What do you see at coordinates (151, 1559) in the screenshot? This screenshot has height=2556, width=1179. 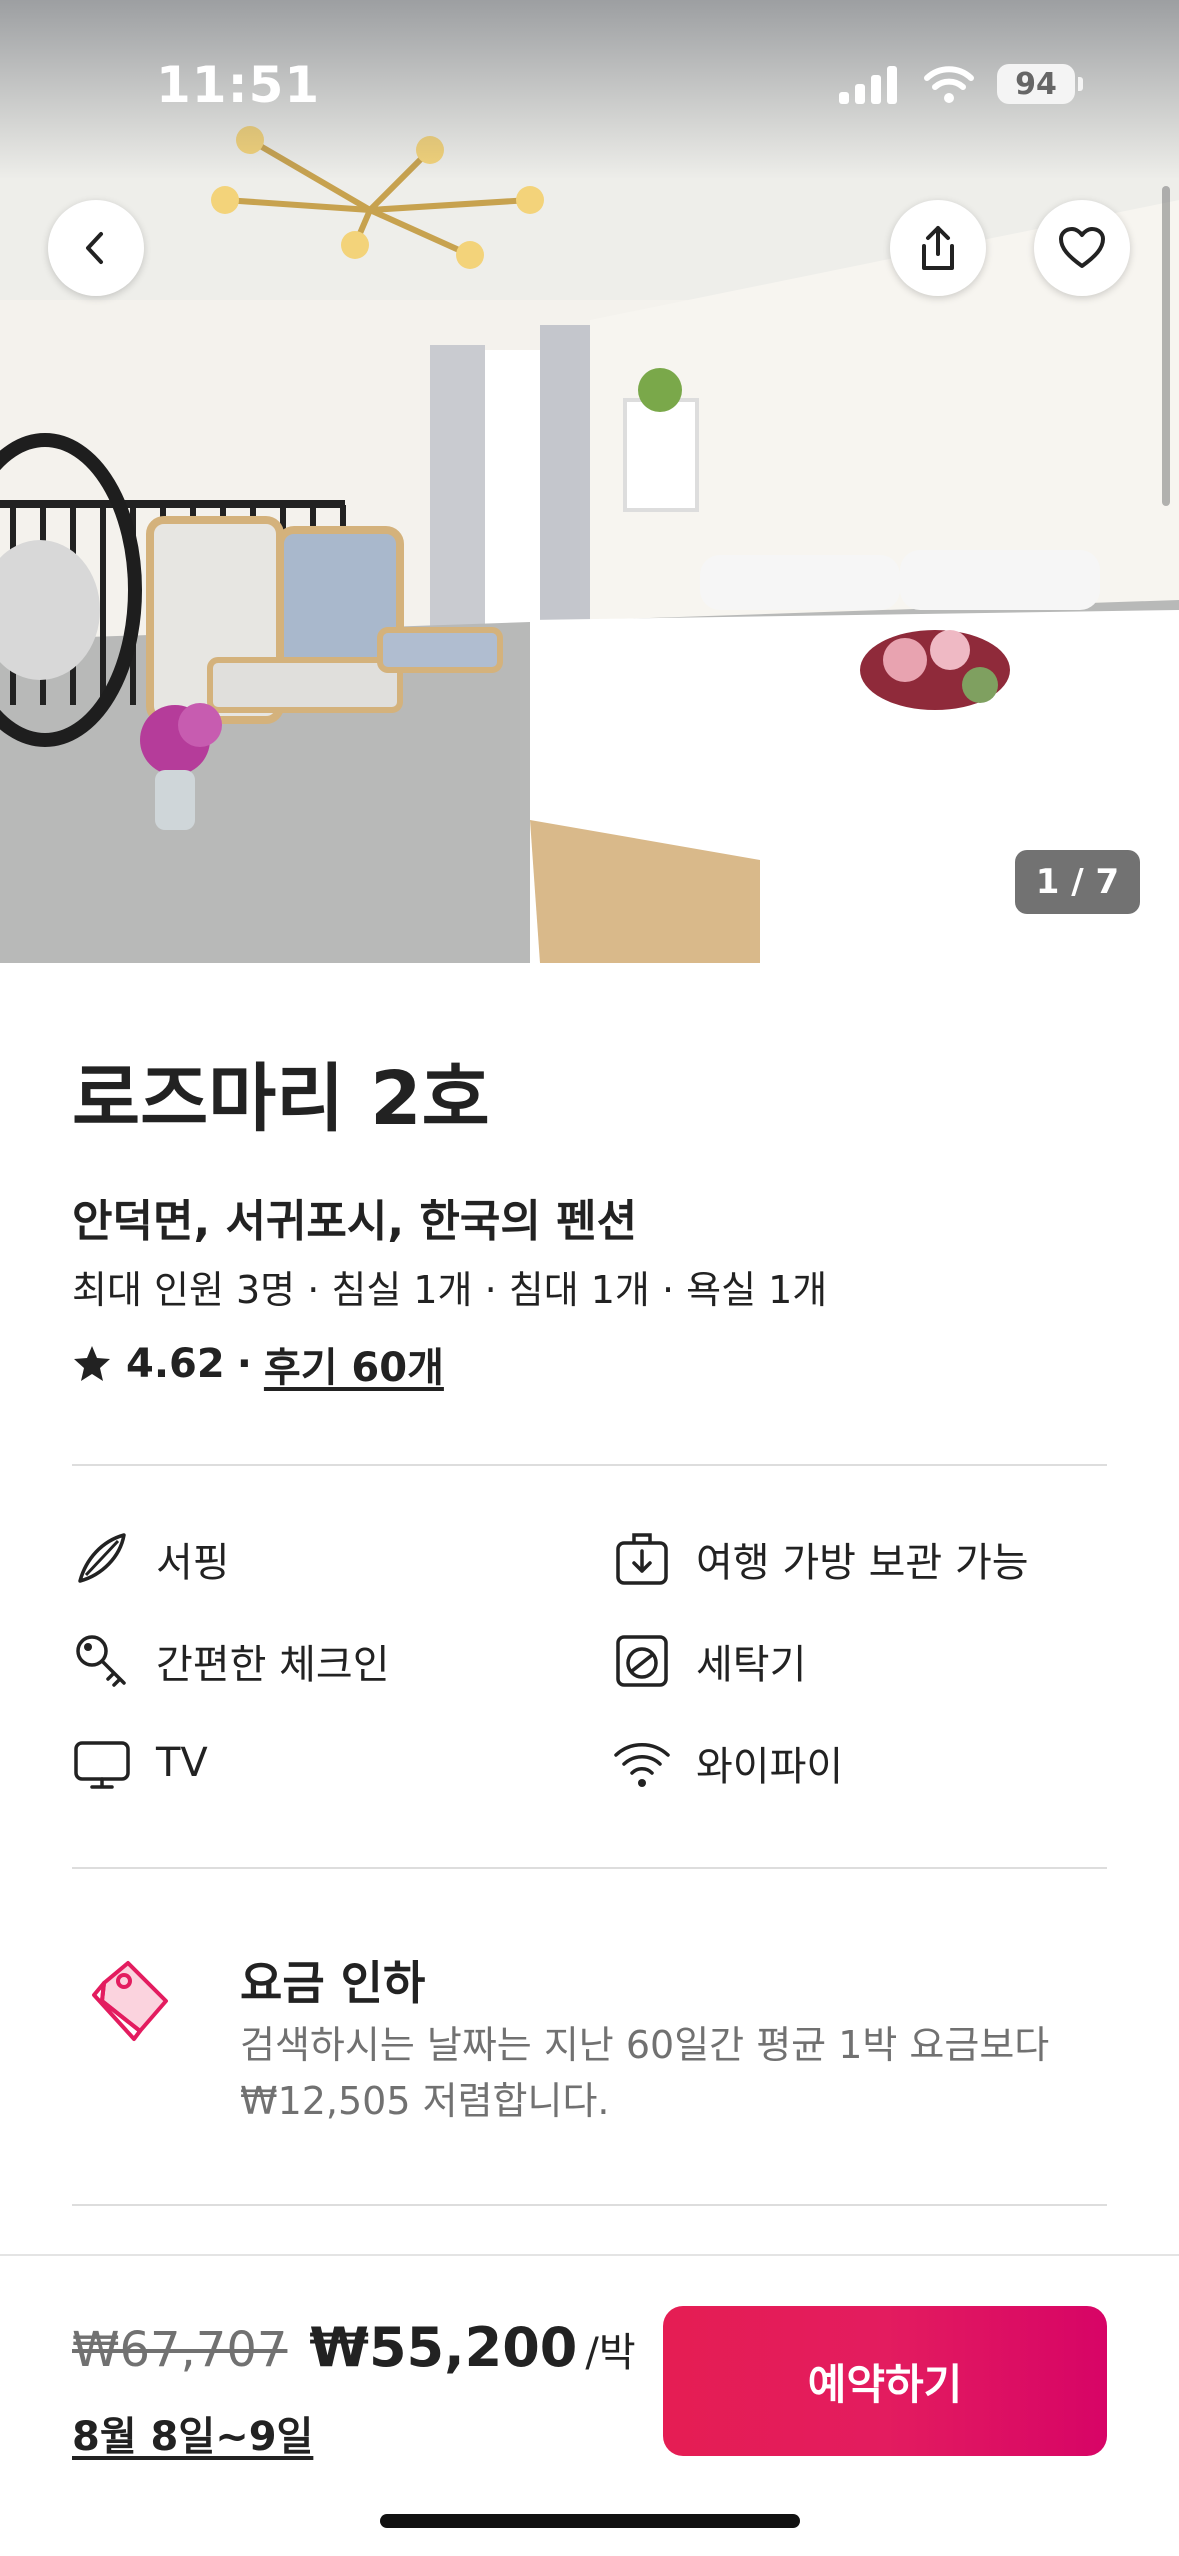 I see `amenity-surfing: 서핑` at bounding box center [151, 1559].